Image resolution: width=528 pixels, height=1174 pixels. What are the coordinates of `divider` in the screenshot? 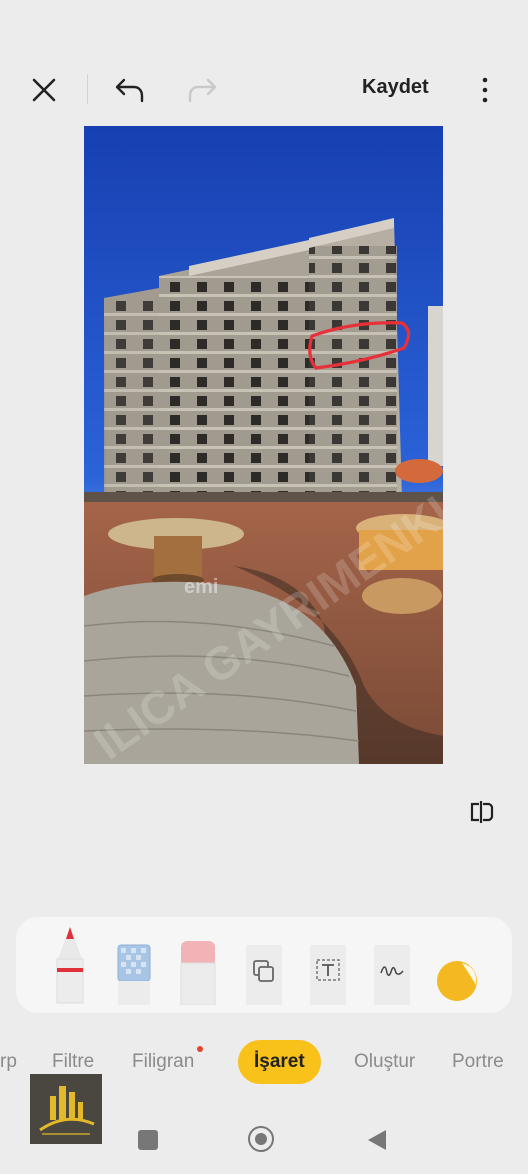 It's located at (87, 89).